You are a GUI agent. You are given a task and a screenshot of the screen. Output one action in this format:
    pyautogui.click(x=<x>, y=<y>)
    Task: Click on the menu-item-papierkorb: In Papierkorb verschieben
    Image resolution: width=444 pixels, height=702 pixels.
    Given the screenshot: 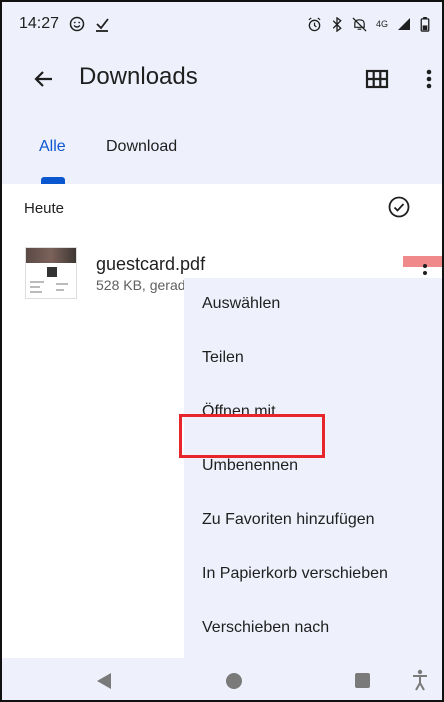 What is the action you would take?
    pyautogui.click(x=313, y=574)
    